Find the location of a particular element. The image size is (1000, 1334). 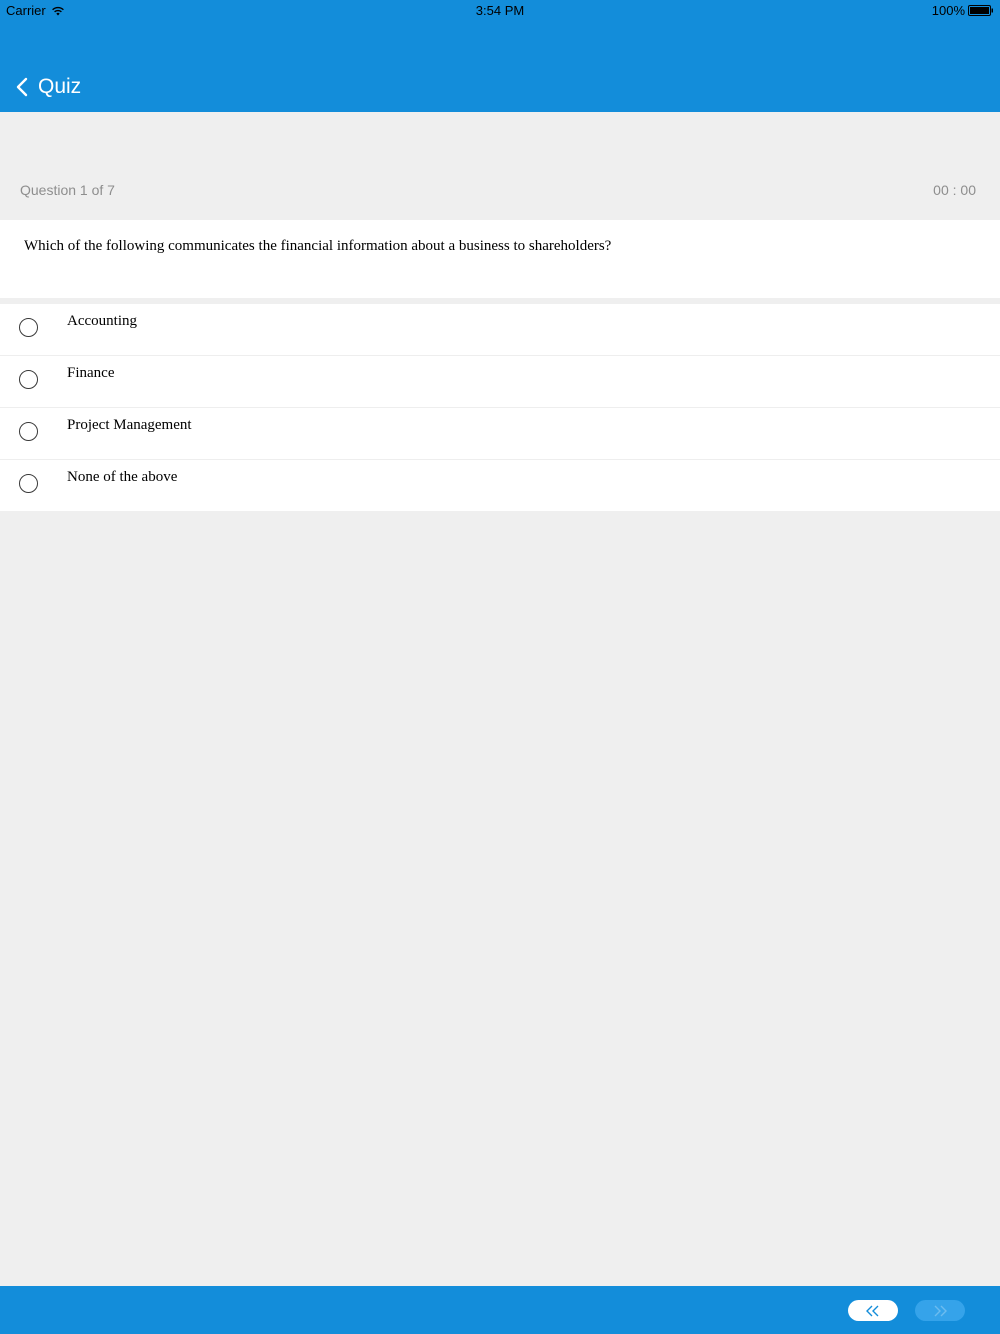

answer-option: Finance is located at coordinates (500, 382).